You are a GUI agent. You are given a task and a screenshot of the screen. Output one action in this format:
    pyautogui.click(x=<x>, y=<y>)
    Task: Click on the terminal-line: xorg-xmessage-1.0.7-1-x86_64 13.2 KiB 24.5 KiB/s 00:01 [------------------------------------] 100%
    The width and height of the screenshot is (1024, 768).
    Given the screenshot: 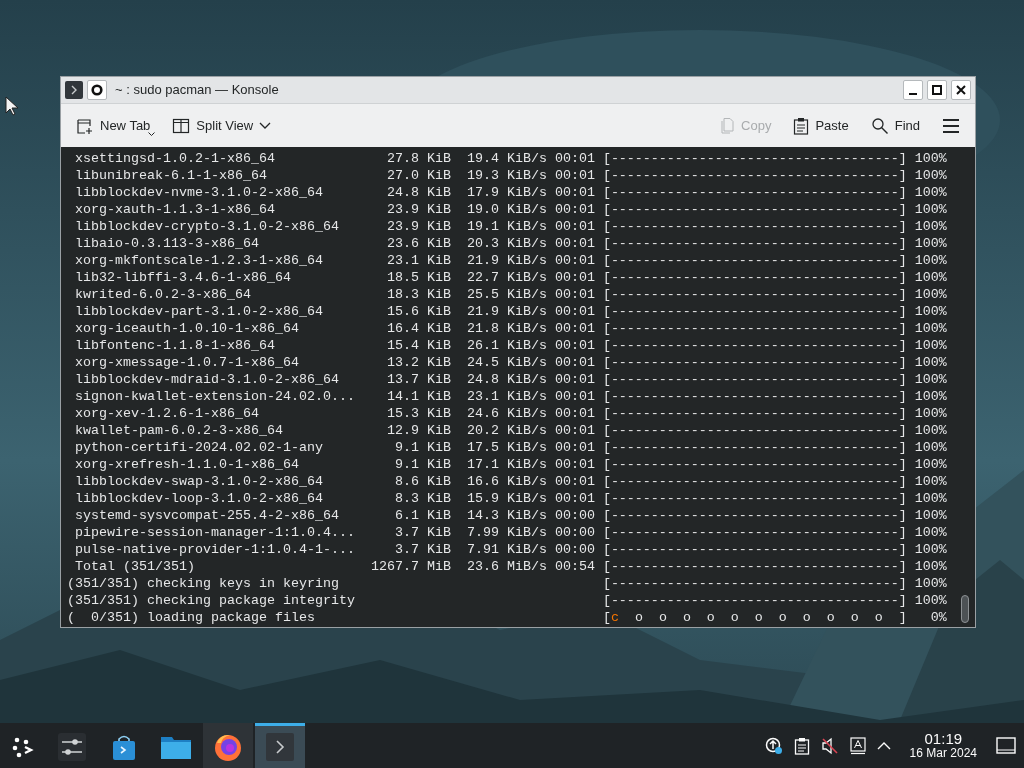 What is the action you would take?
    pyautogui.click(x=510, y=362)
    